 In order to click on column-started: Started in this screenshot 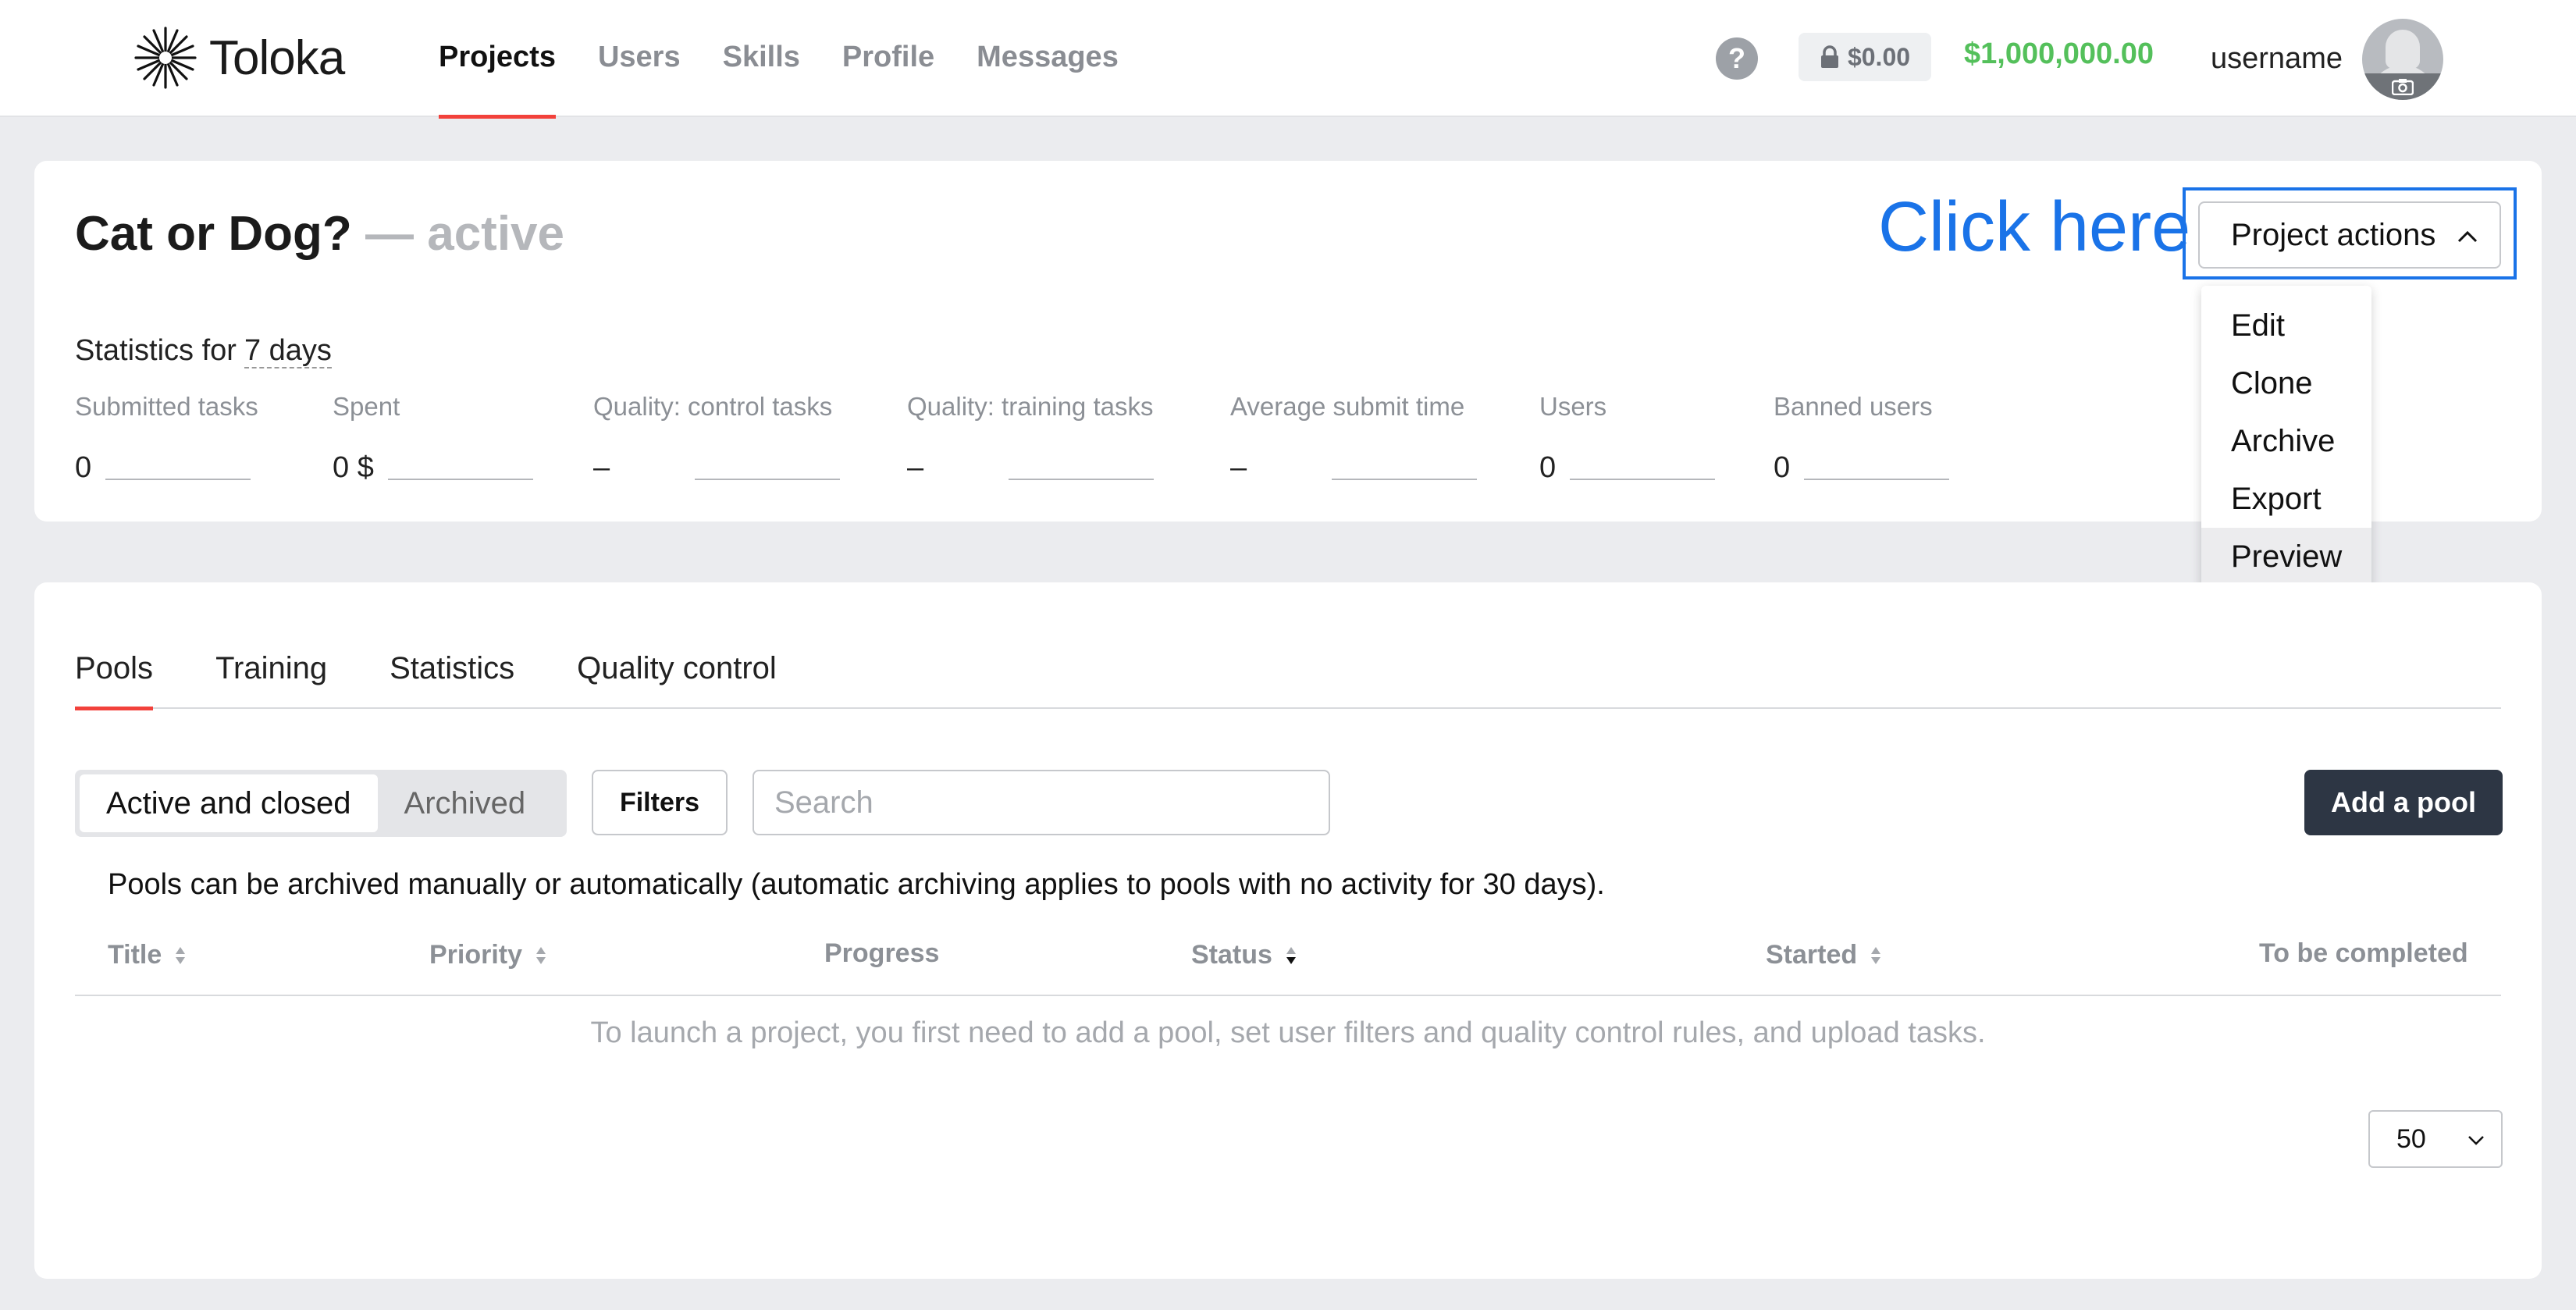, I will do `click(1824, 955)`.